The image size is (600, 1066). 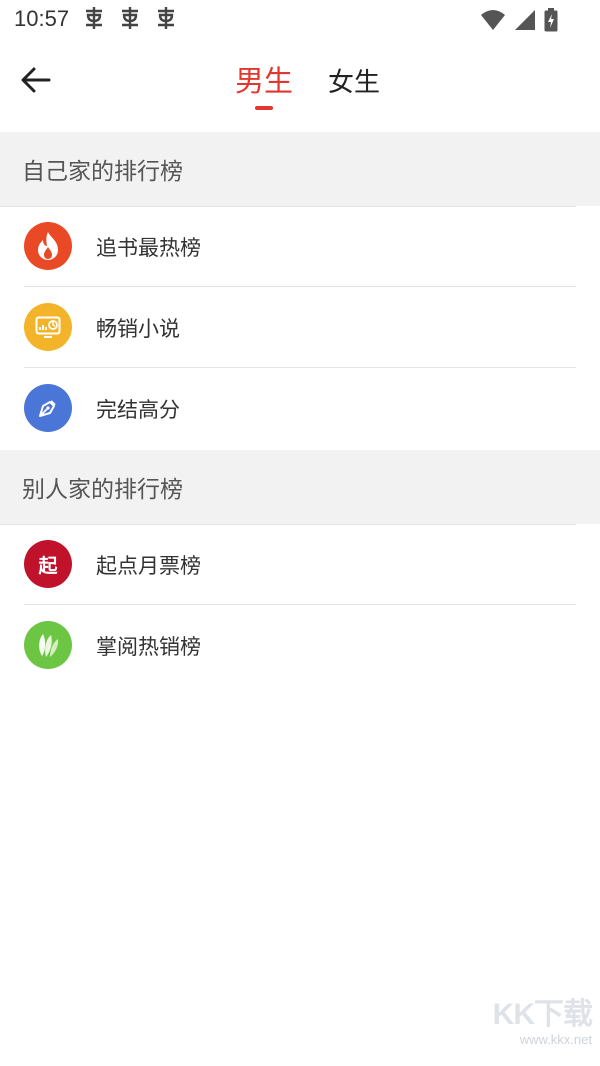 I want to click on system-status-icons, so click(x=519, y=20).